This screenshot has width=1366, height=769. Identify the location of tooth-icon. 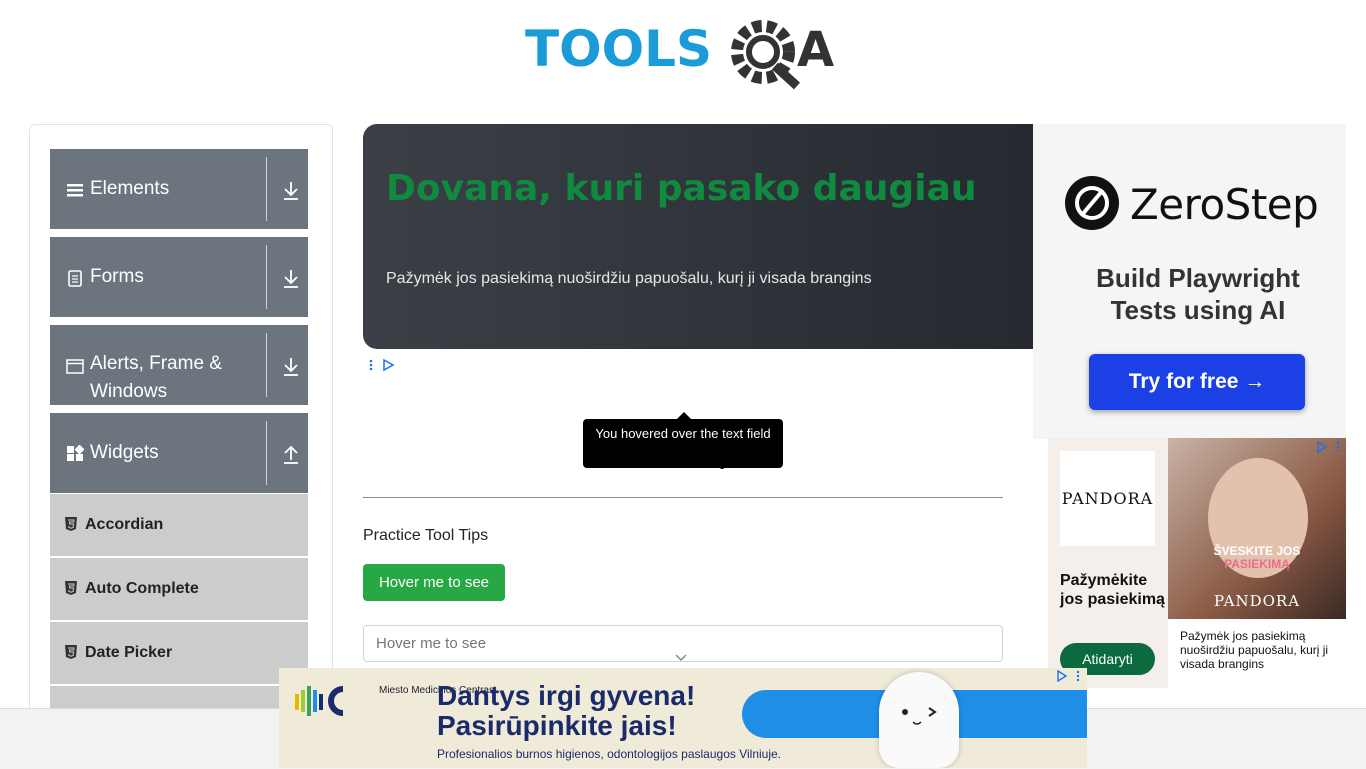
(919, 720).